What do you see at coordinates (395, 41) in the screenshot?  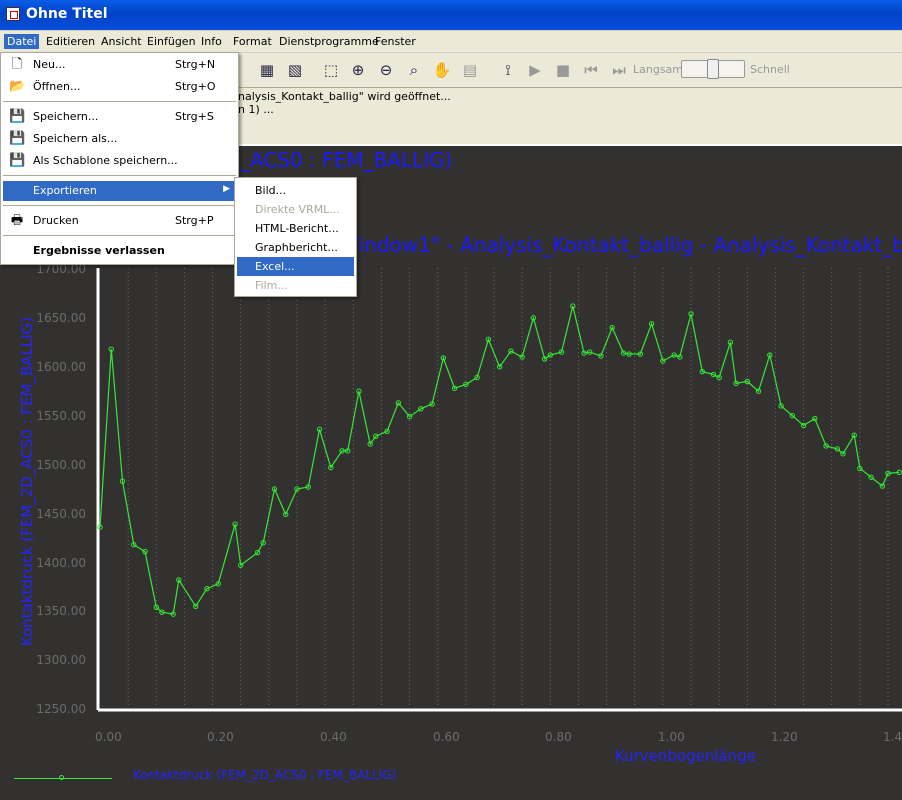 I see `menu-fenster: Fenster` at bounding box center [395, 41].